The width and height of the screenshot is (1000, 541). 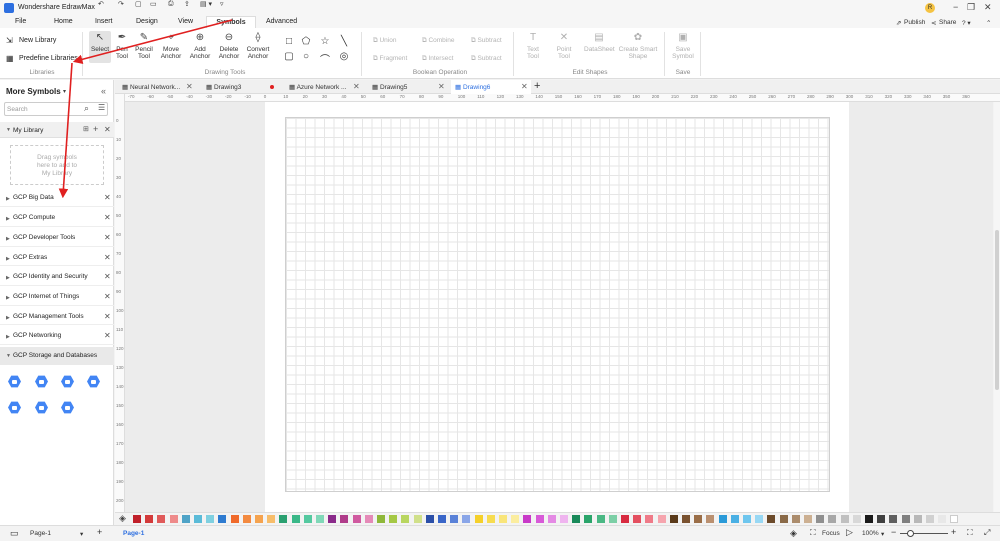 What do you see at coordinates (37, 40) in the screenshot?
I see `new-library-button: New Library` at bounding box center [37, 40].